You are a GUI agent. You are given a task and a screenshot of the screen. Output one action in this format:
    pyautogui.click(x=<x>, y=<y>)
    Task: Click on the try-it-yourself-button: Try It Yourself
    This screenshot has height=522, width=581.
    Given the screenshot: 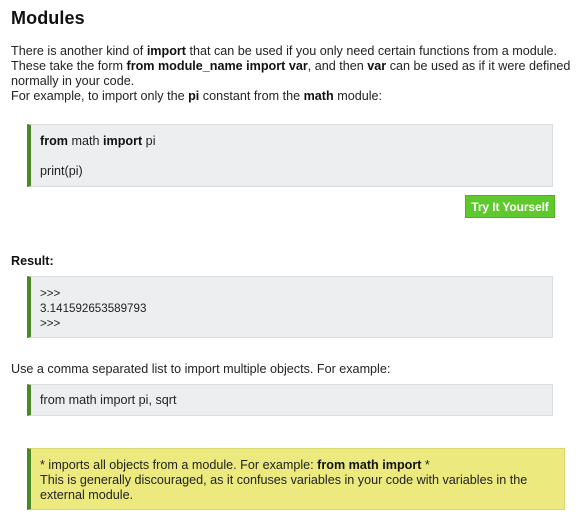 What is the action you would take?
    pyautogui.click(x=510, y=206)
    